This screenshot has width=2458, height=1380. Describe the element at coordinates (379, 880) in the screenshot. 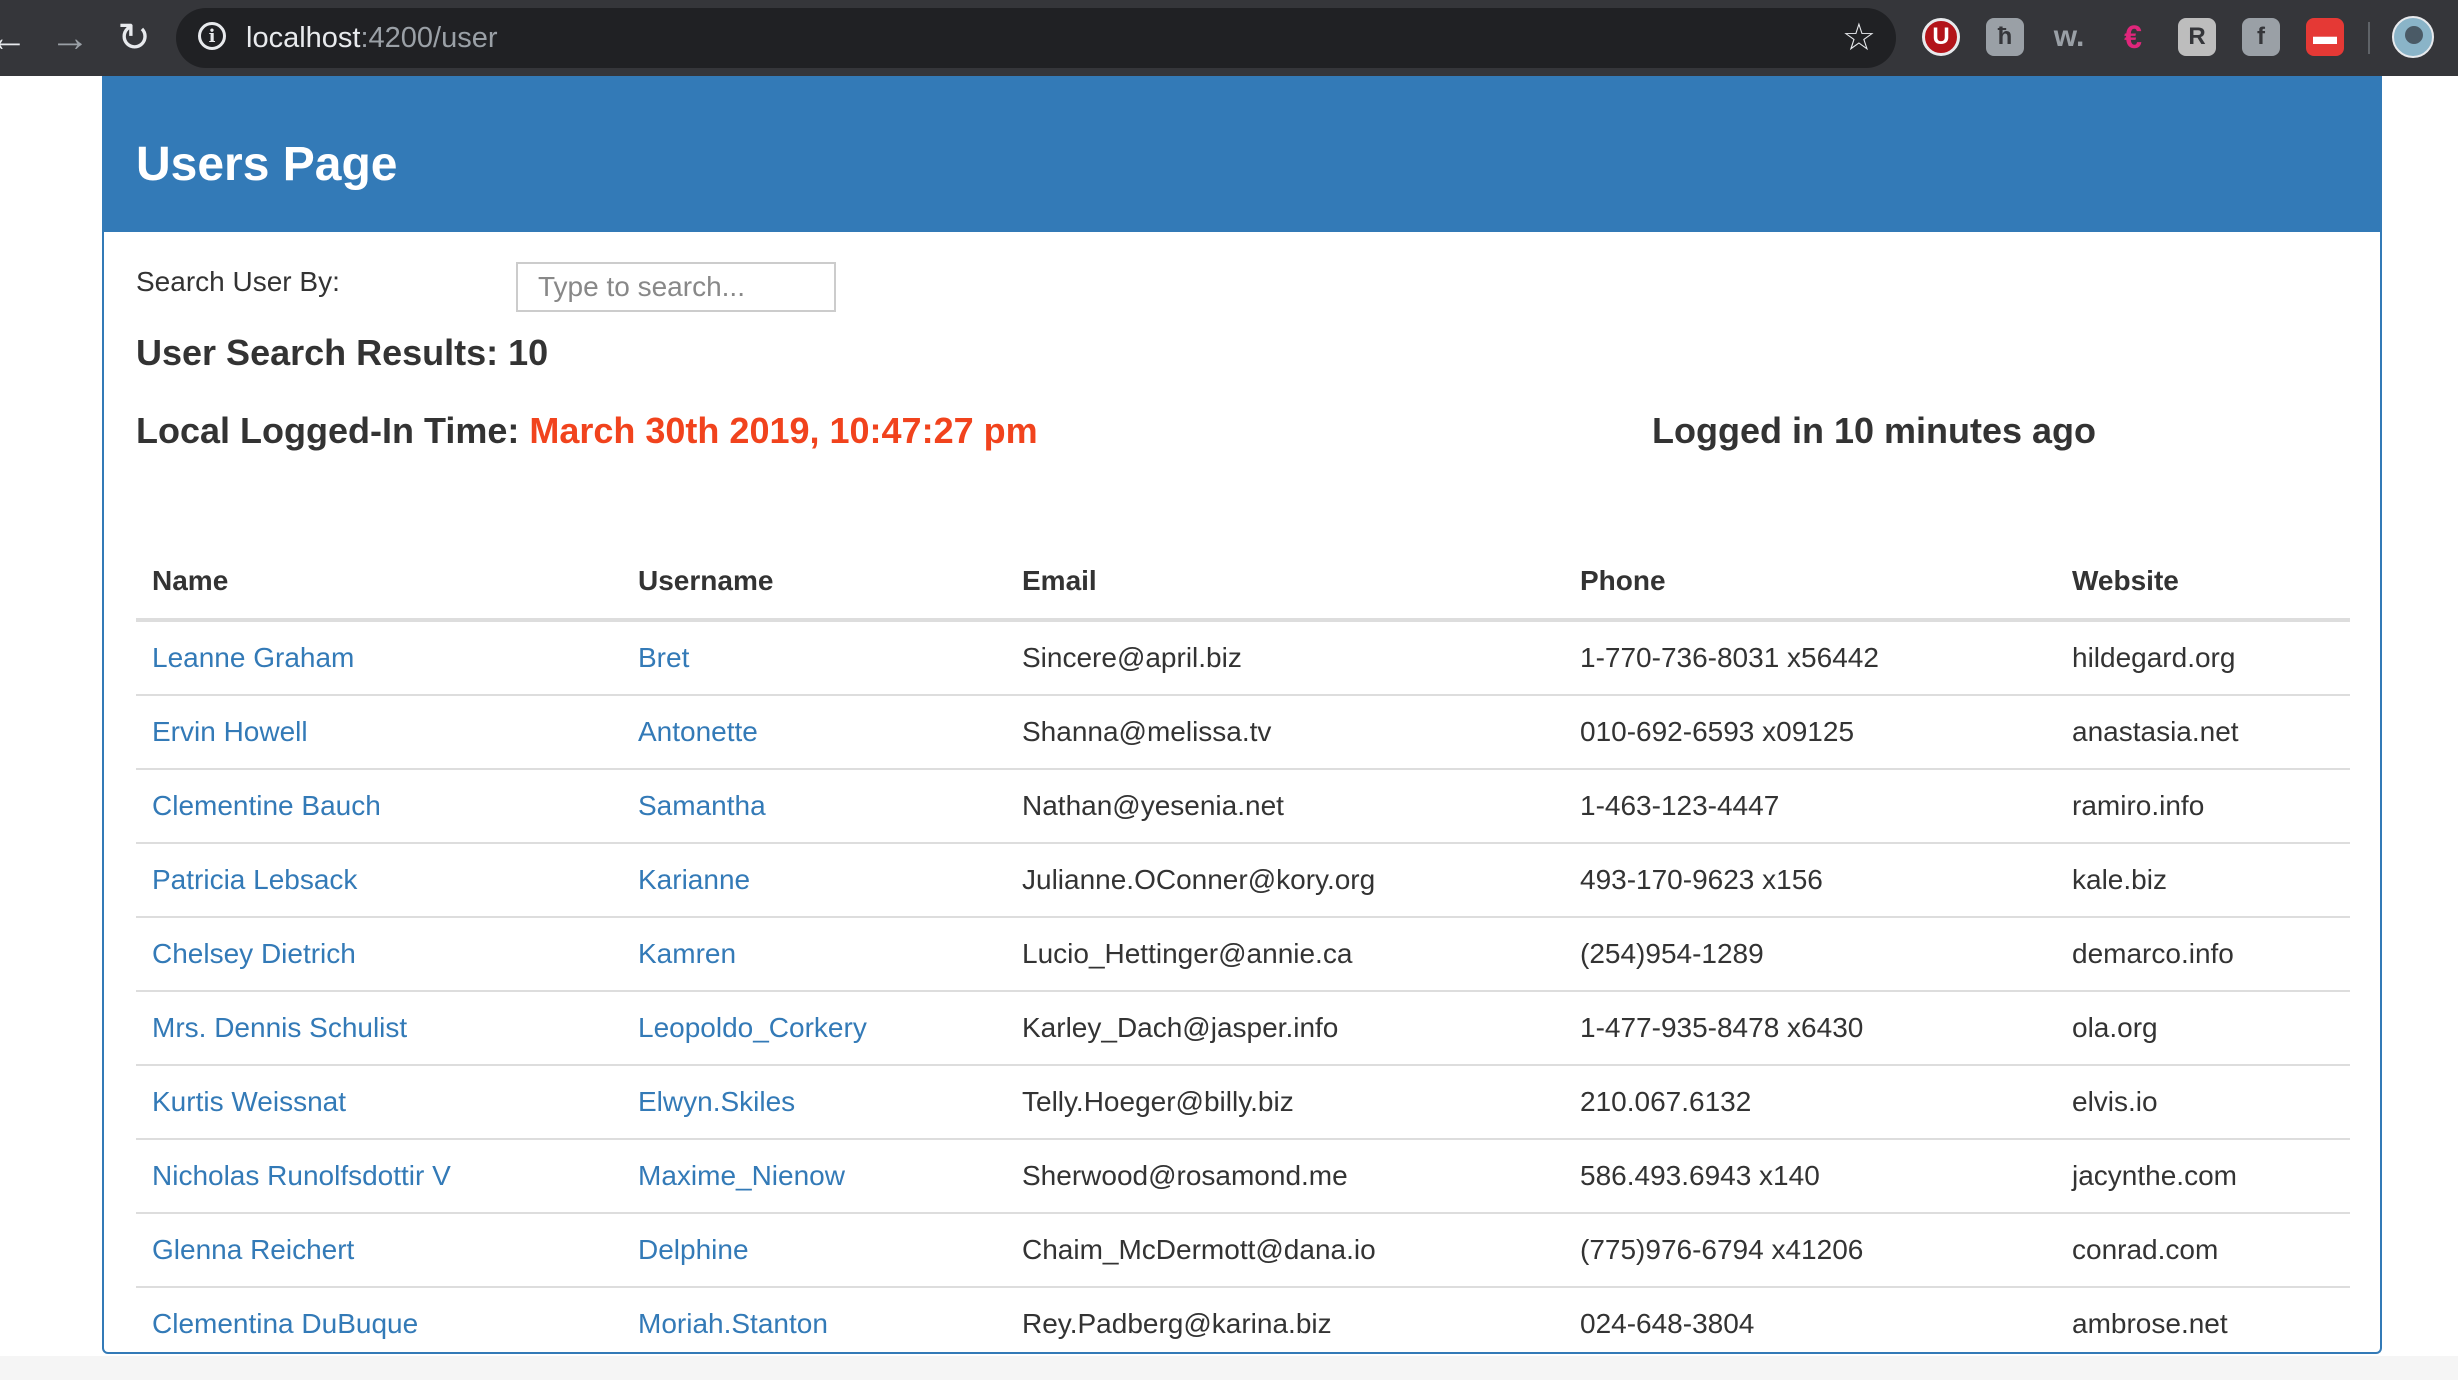

I see `name-cell: Patricia Lebsack` at that location.